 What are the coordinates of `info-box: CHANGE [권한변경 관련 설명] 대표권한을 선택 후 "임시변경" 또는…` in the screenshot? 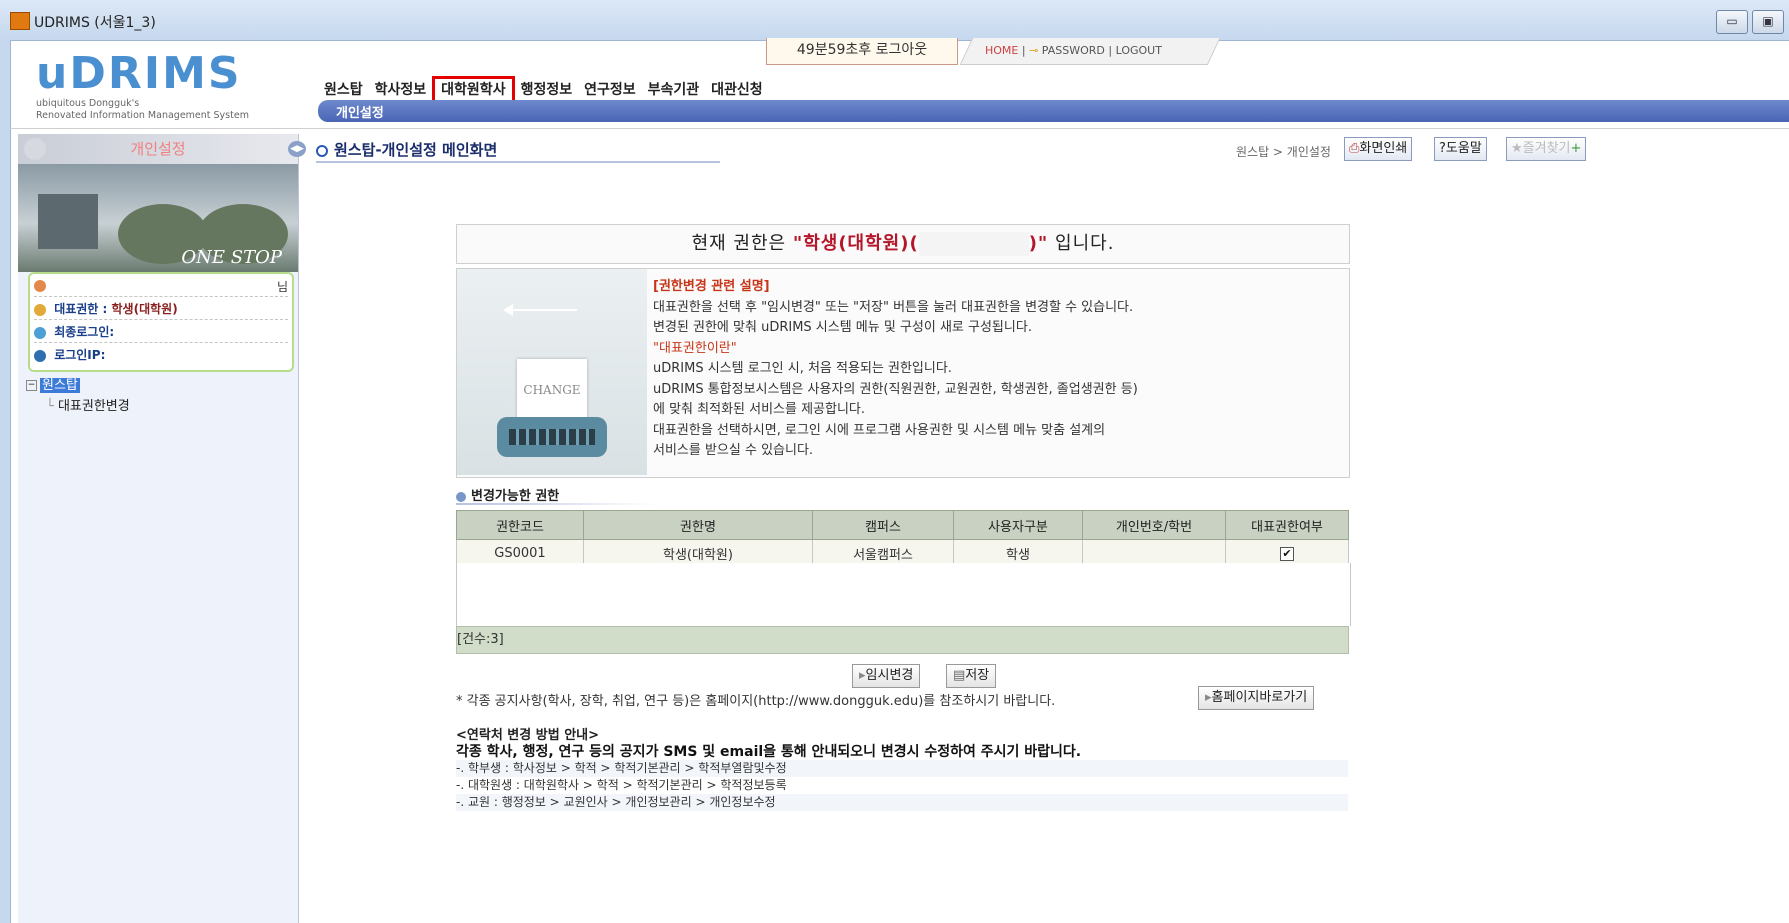 It's located at (903, 373).